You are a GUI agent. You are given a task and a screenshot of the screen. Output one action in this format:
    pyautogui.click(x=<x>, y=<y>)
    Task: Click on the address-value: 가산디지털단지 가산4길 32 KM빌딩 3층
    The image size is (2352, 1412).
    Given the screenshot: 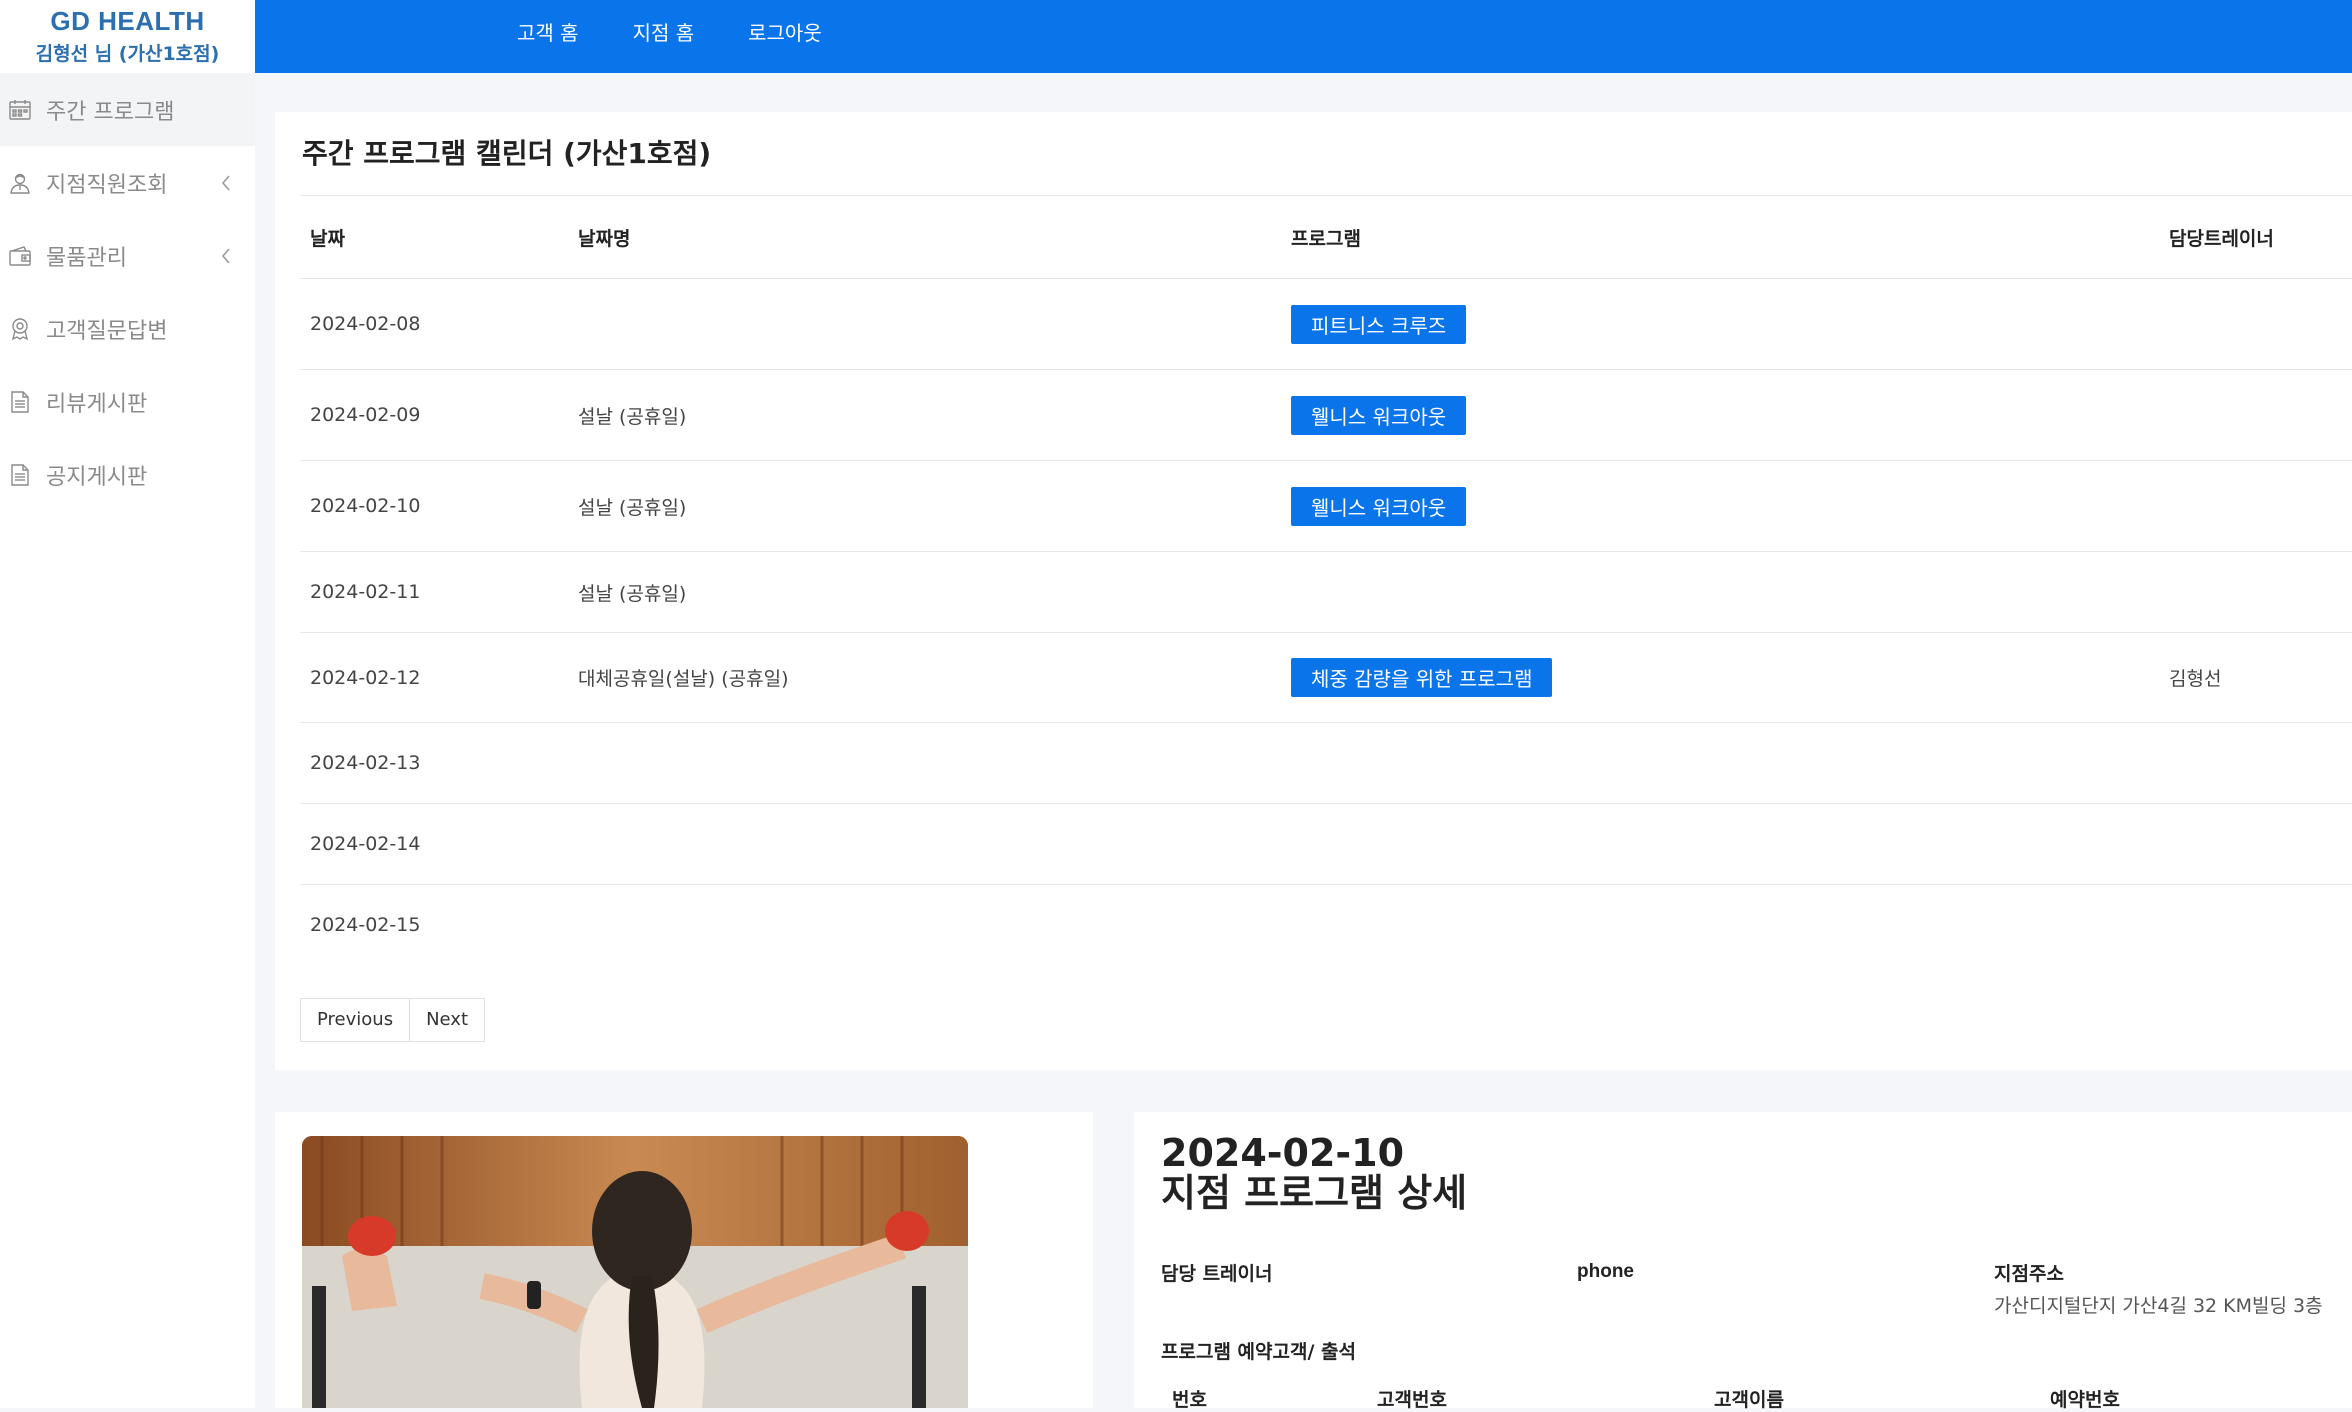 What is the action you would take?
    pyautogui.click(x=2158, y=1306)
    